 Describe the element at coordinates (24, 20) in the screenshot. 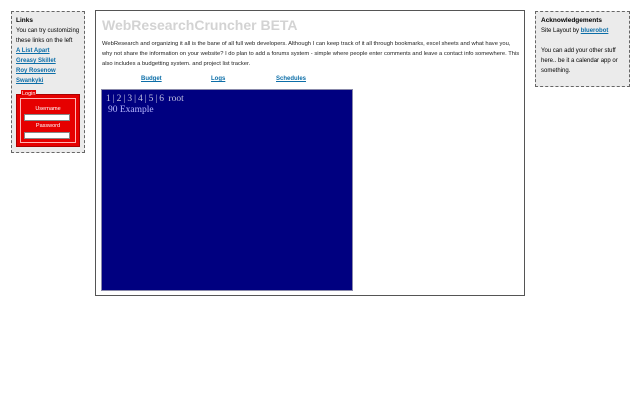

I see `links-heading: Links` at that location.